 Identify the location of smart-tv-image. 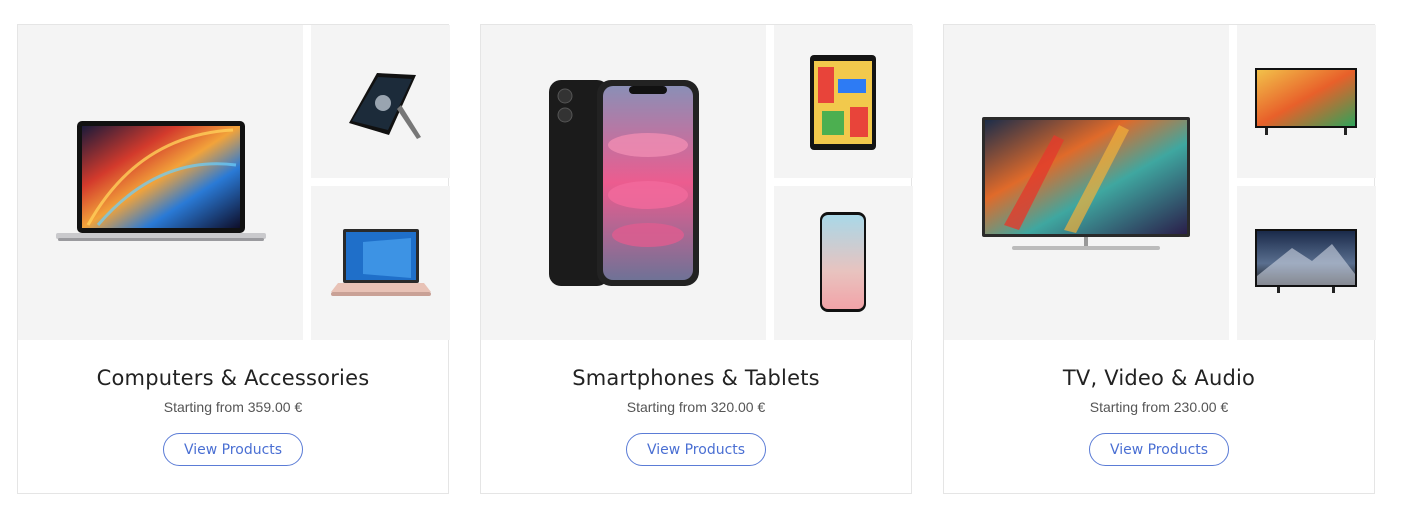
(1306, 101).